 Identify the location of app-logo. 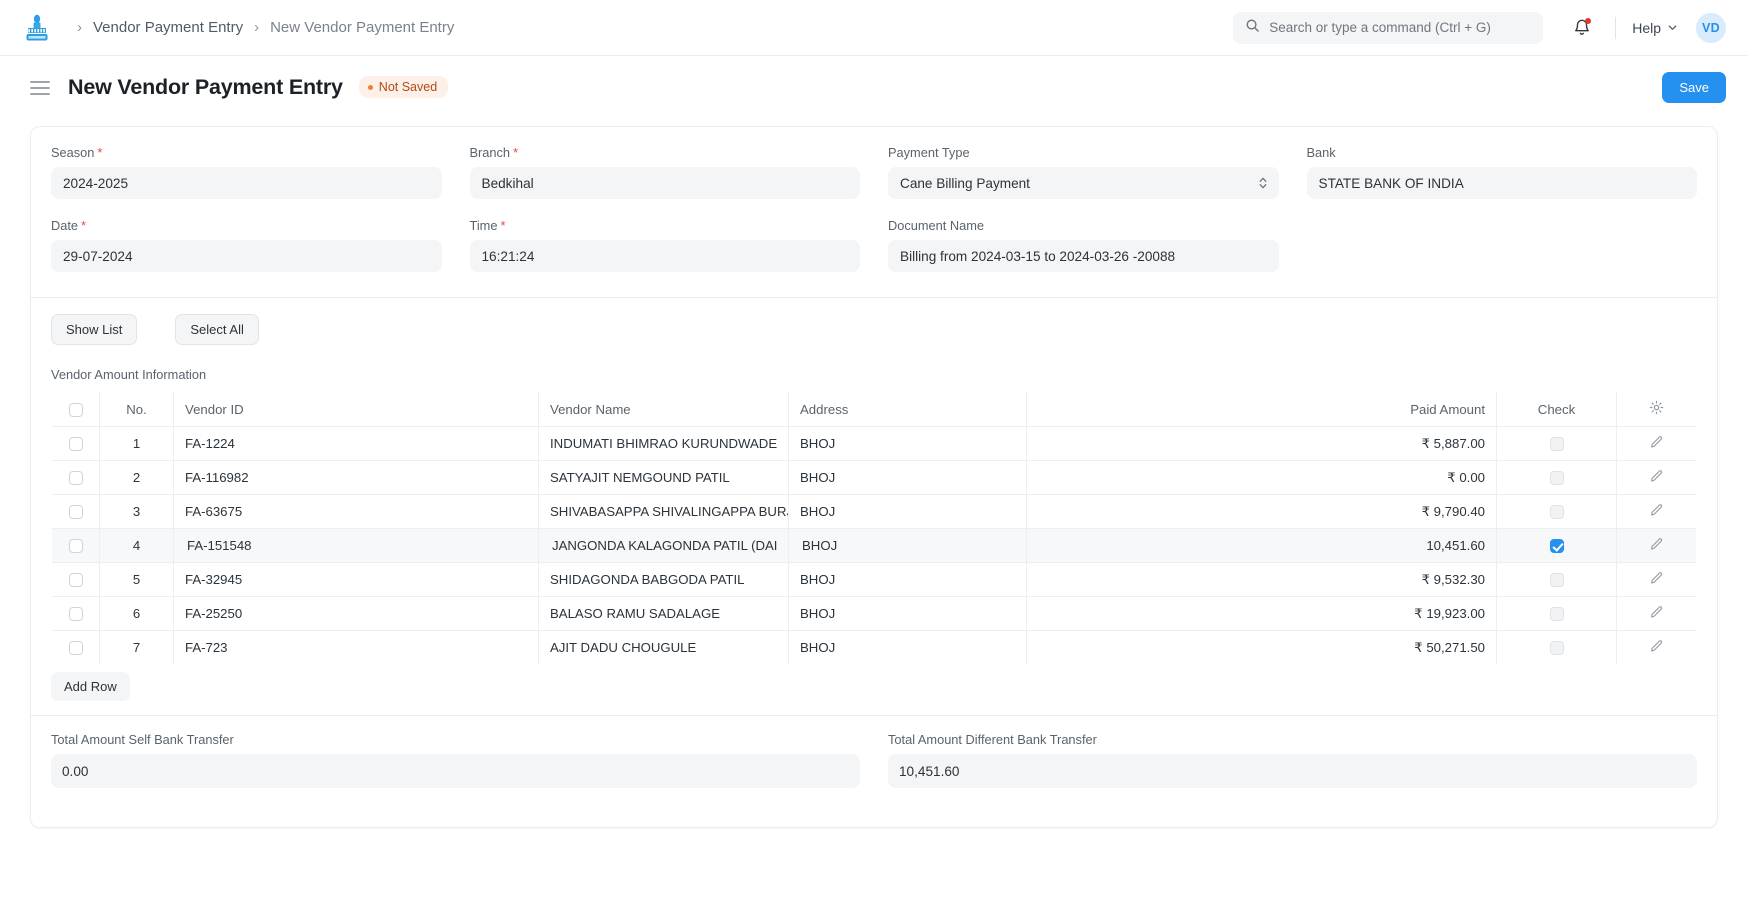
(37, 28).